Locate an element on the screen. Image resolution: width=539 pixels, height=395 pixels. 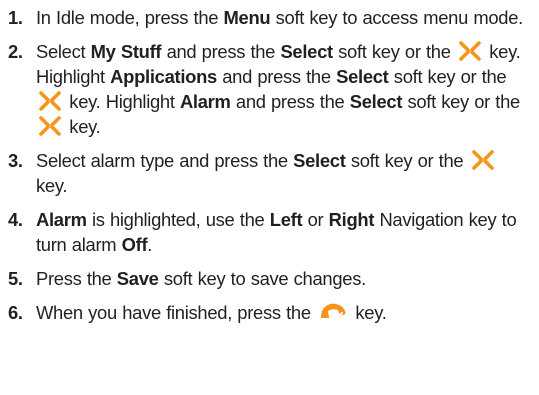
my-stuff-label: My Stuff is located at coordinates (126, 51).